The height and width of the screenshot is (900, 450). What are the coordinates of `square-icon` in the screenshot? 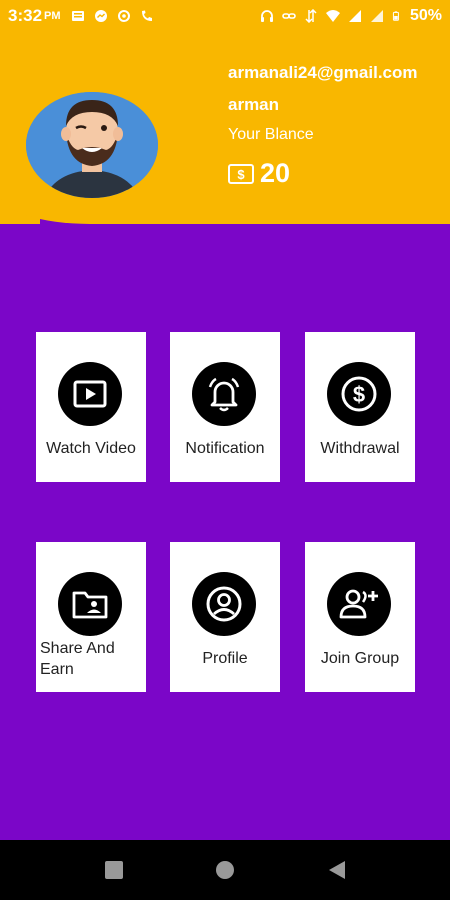 It's located at (114, 870).